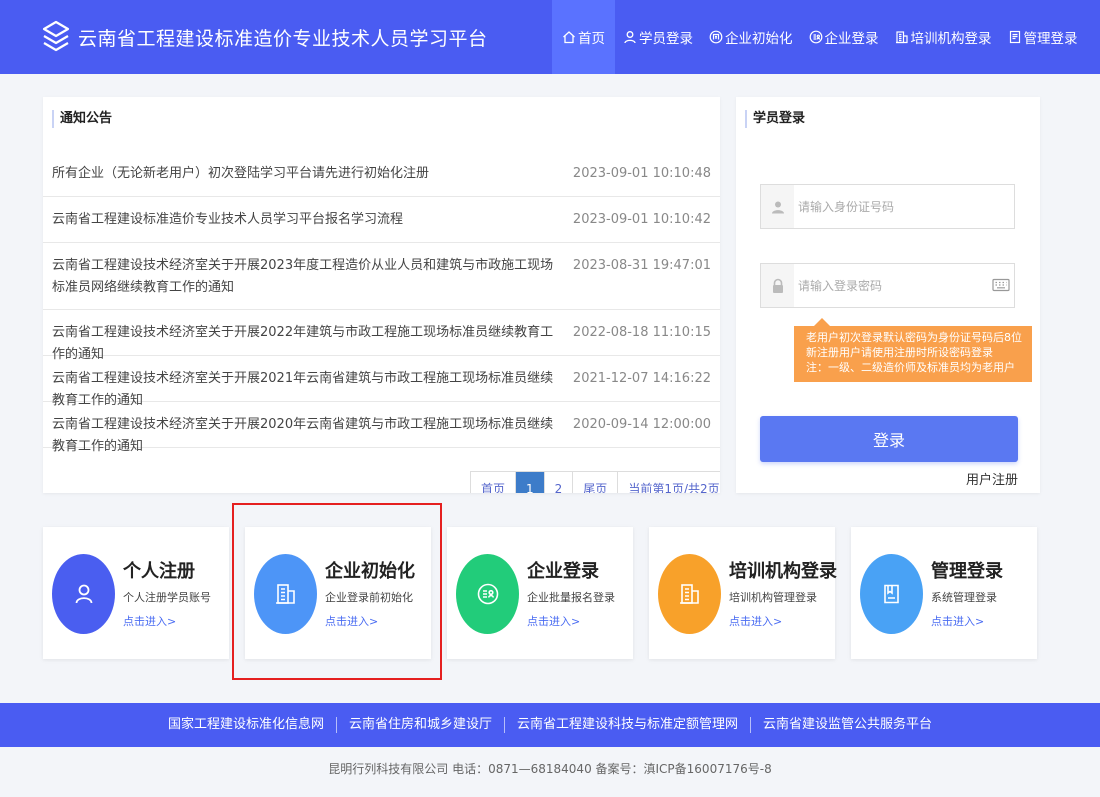 The height and width of the screenshot is (797, 1100). I want to click on login-button: 登录, so click(889, 439).